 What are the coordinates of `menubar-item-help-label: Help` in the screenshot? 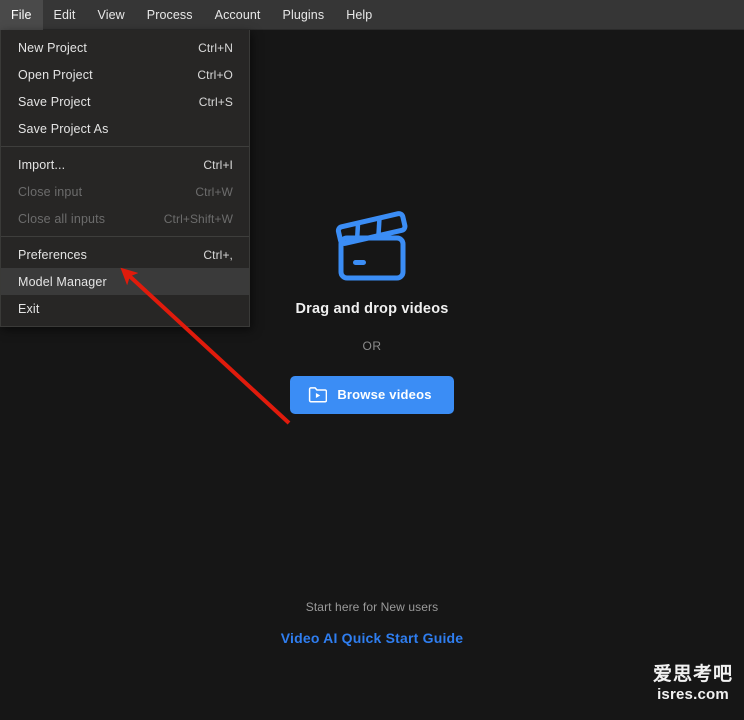 It's located at (359, 14).